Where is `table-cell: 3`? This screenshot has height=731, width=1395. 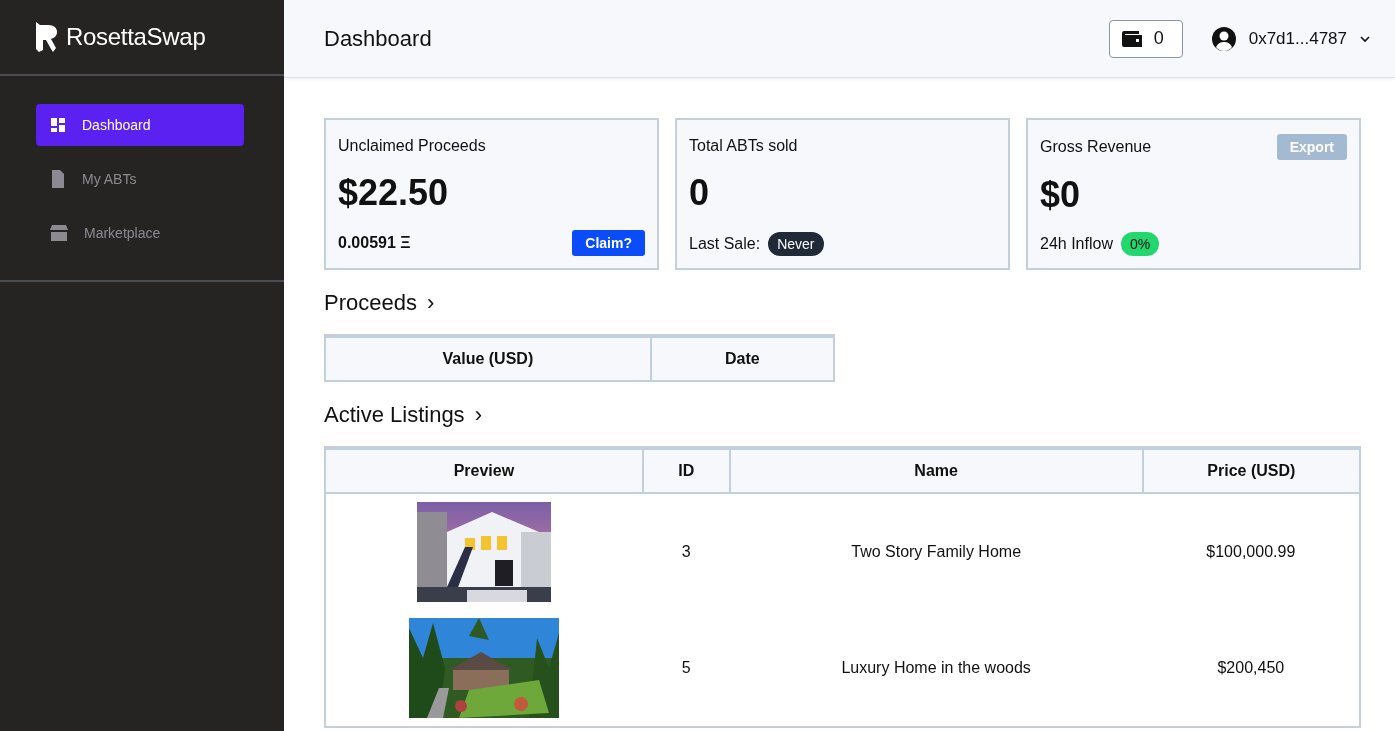
table-cell: 3 is located at coordinates (686, 551).